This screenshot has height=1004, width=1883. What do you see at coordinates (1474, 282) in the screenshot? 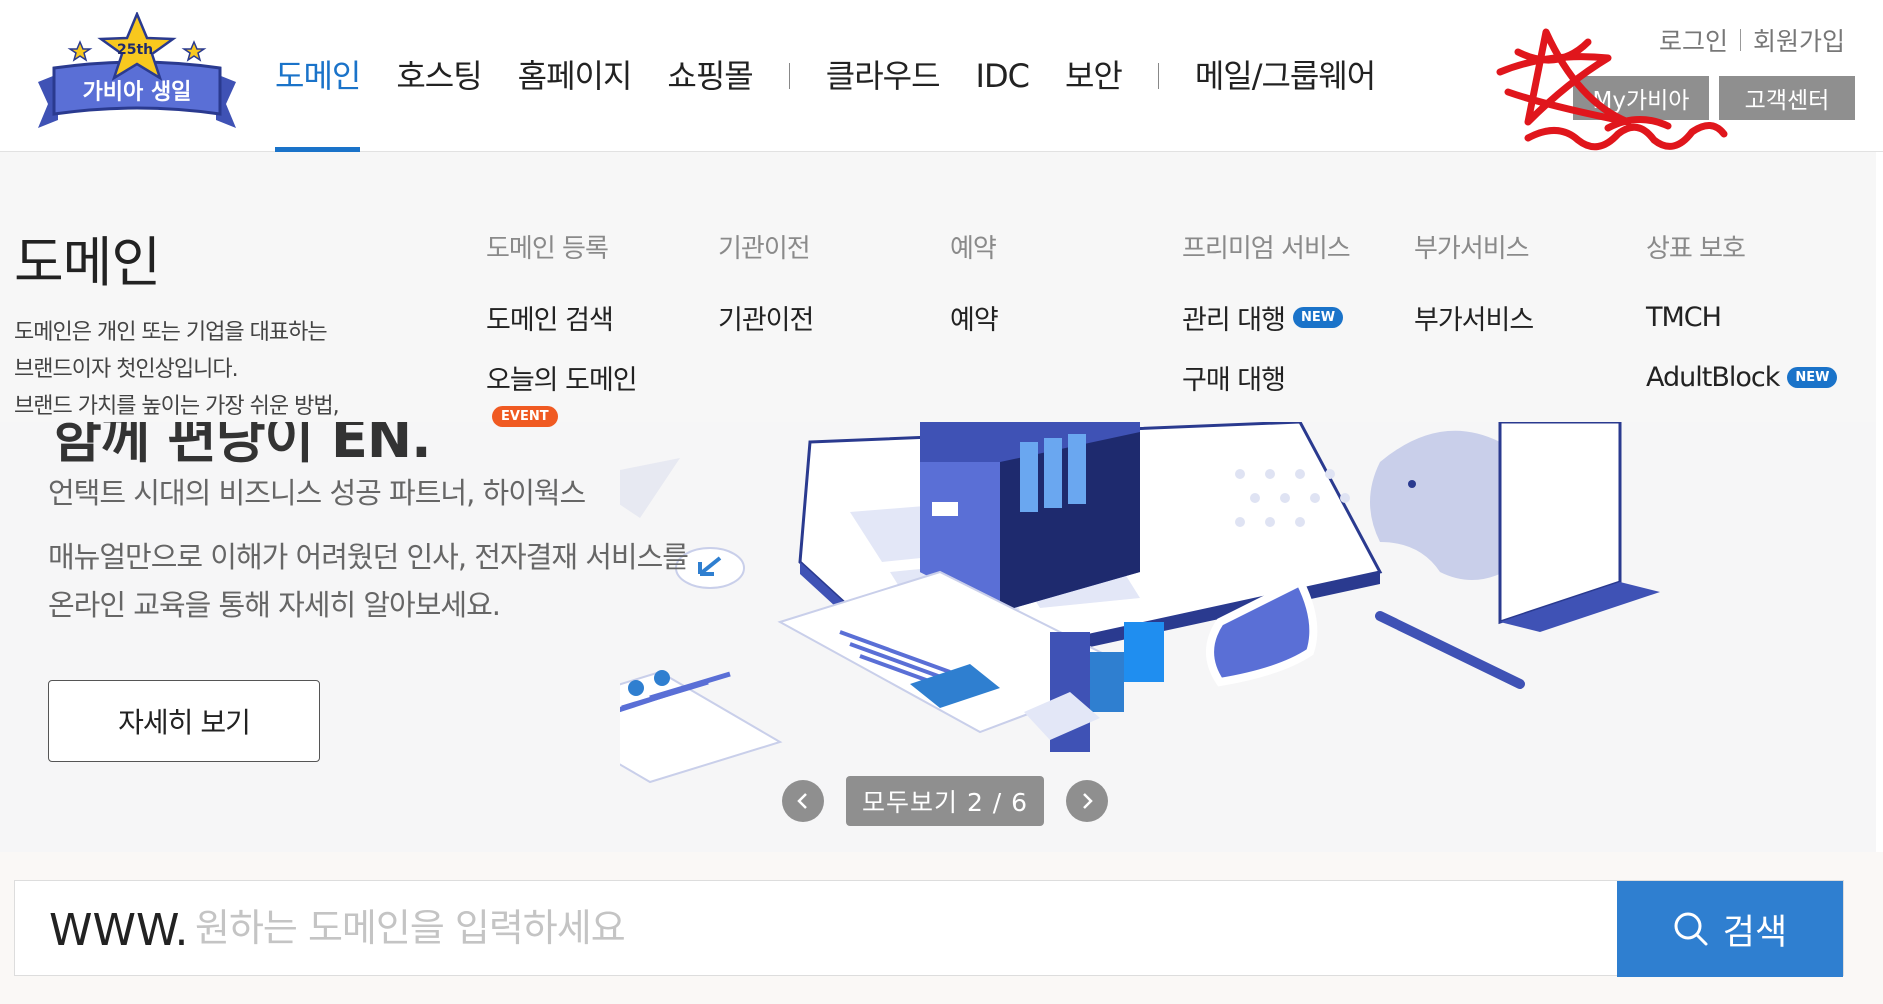
I see `menu-column-addon: 부가서비스 부가서비스` at bounding box center [1474, 282].